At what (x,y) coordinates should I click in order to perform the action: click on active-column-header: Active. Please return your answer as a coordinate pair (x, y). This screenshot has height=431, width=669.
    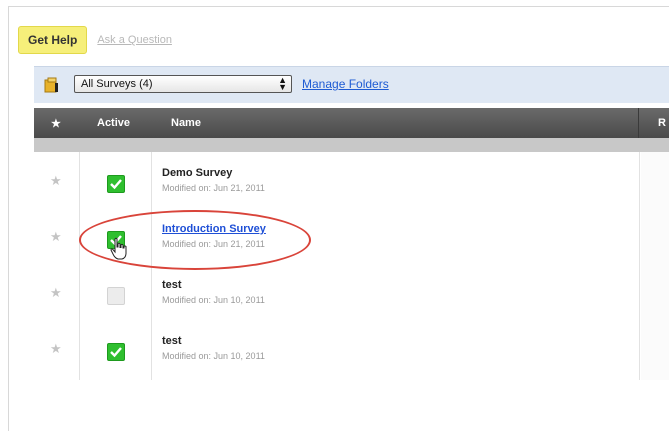
    Looking at the image, I should click on (113, 123).